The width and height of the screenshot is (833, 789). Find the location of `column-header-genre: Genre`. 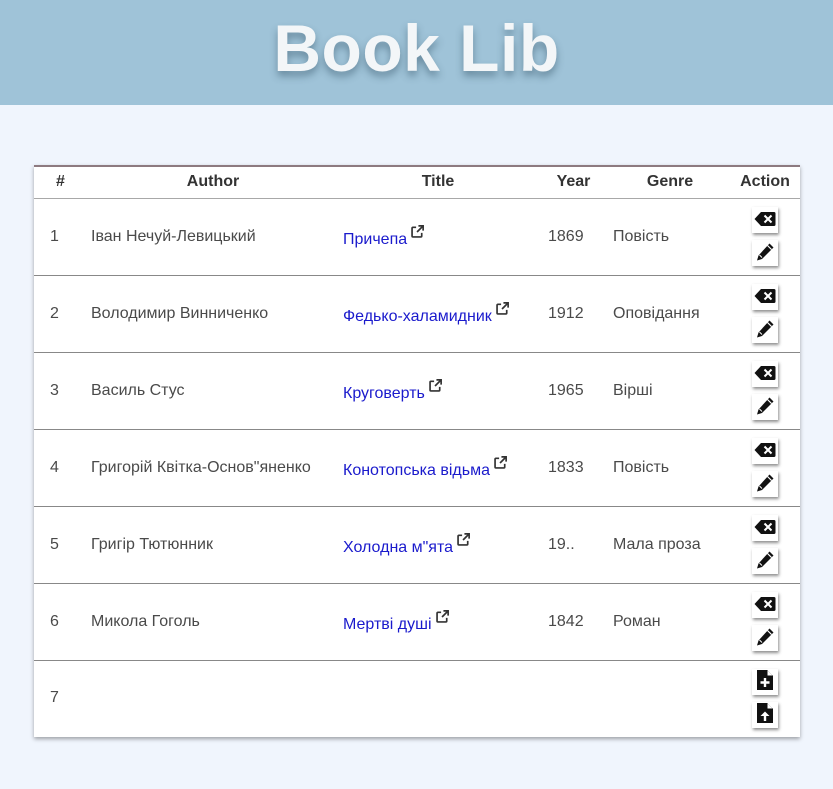

column-header-genre: Genre is located at coordinates (670, 183).